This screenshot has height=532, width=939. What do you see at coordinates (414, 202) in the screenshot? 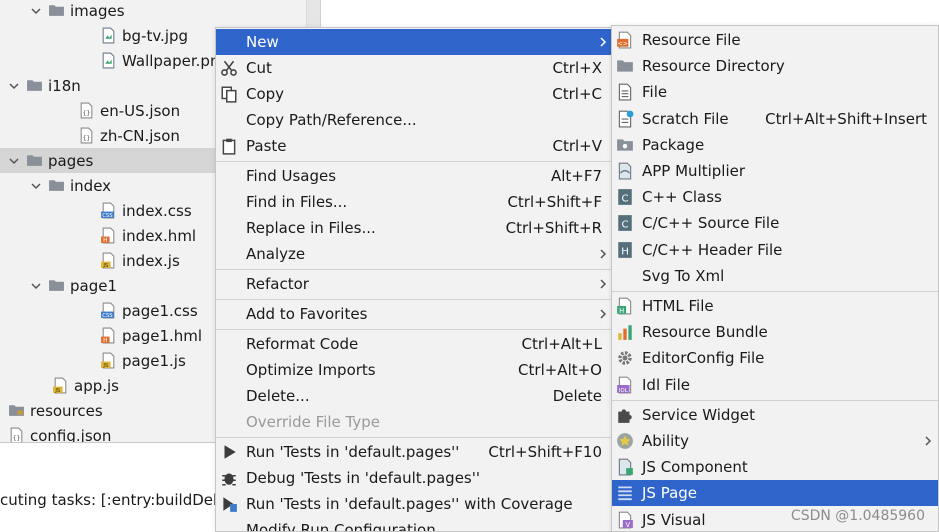
I see `menu-item-find-in-files: Find in Files... Ctrl+Shift+F` at bounding box center [414, 202].